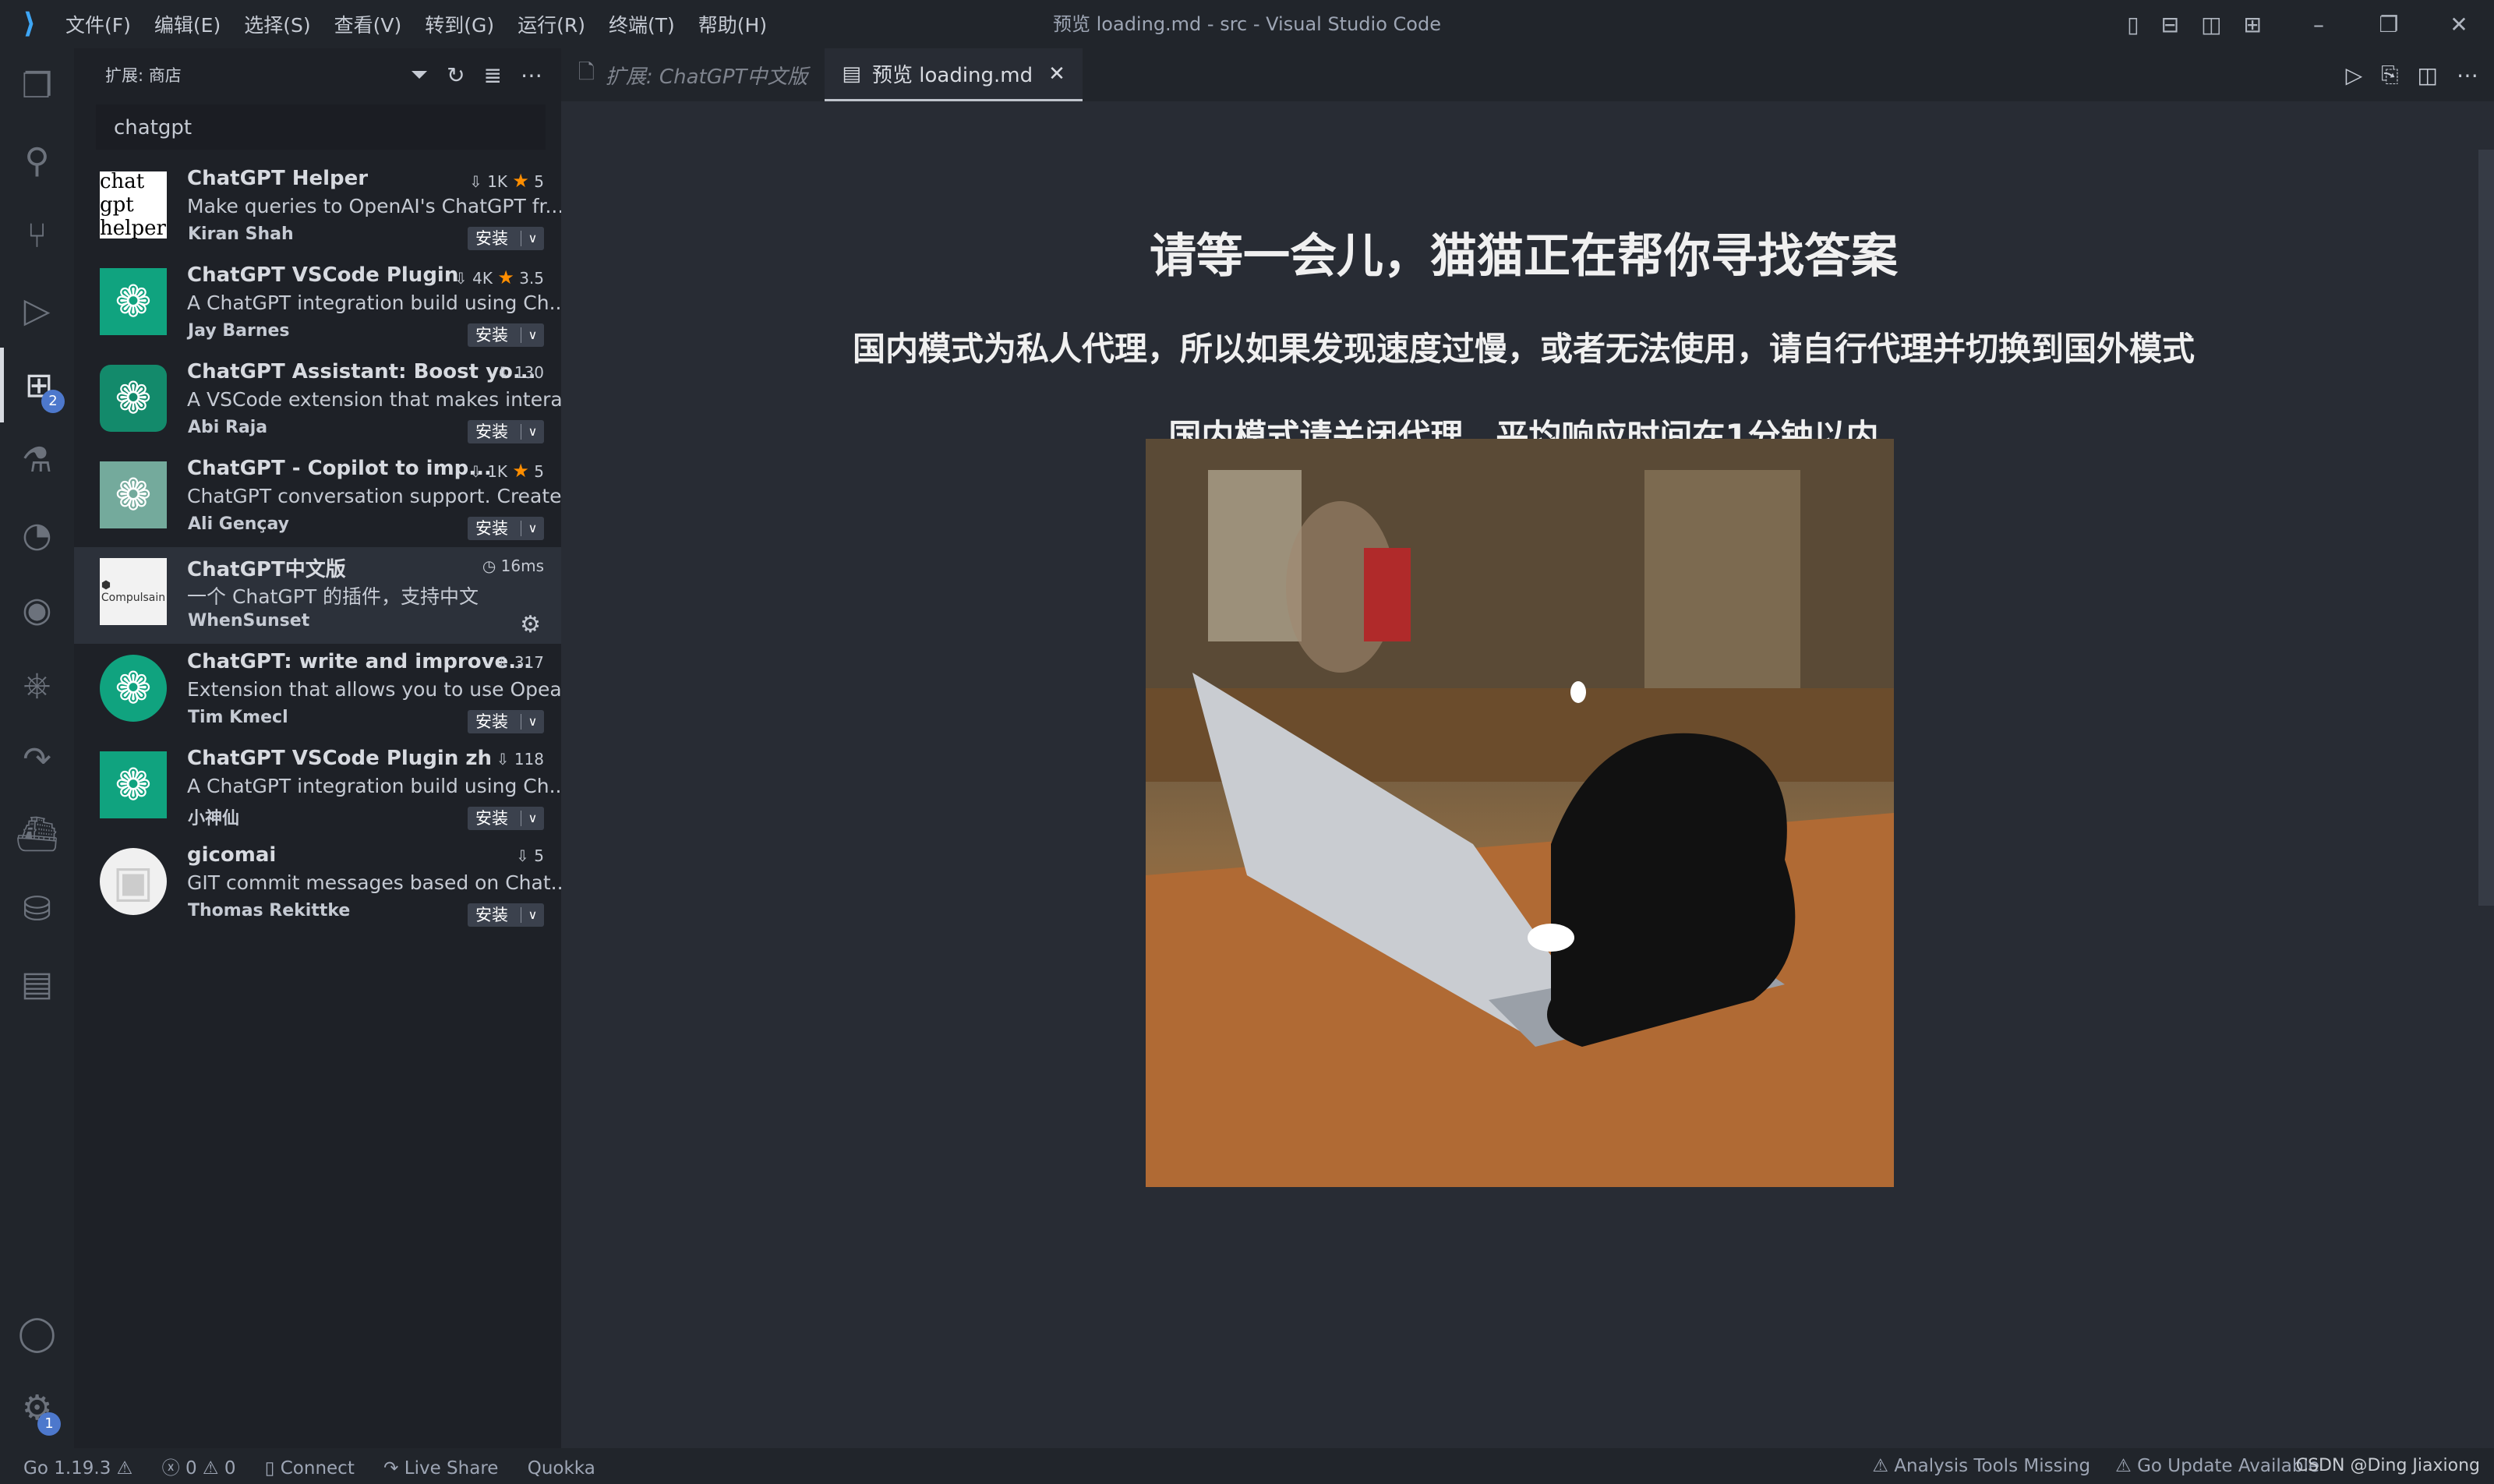  I want to click on extensions-icon: ⊞ 2, so click(37, 385).